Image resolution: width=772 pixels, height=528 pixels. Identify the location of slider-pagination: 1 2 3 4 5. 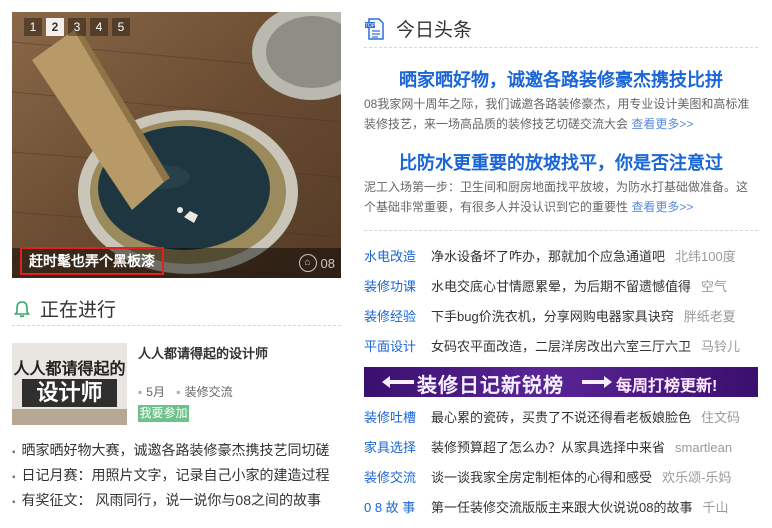
(77, 27).